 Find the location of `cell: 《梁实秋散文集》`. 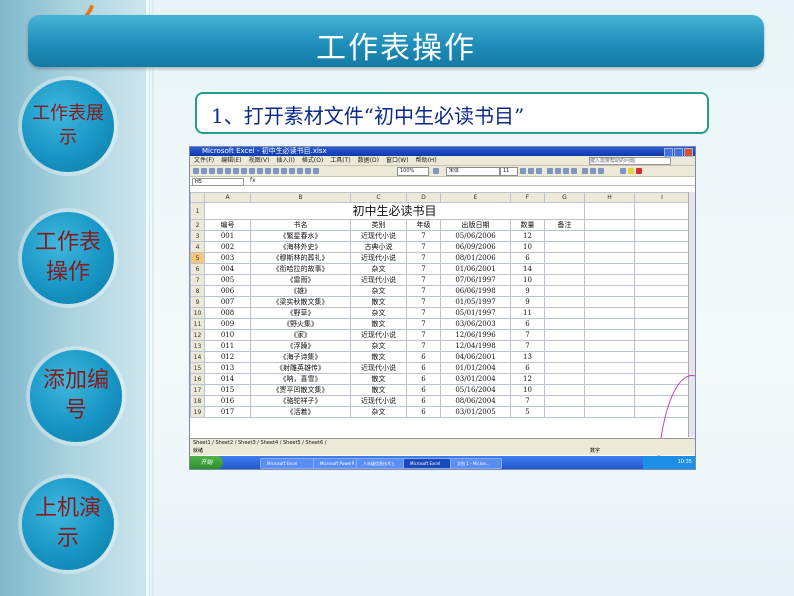

cell: 《梁实秋散文集》 is located at coordinates (300, 302).